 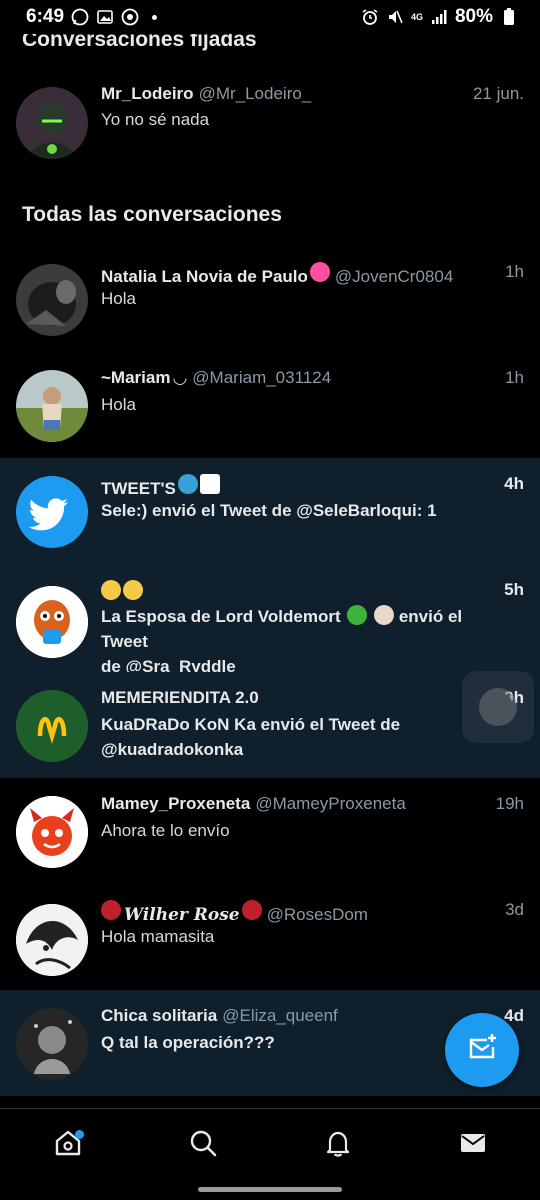 I want to click on nav-notifications, so click(x=338, y=1146).